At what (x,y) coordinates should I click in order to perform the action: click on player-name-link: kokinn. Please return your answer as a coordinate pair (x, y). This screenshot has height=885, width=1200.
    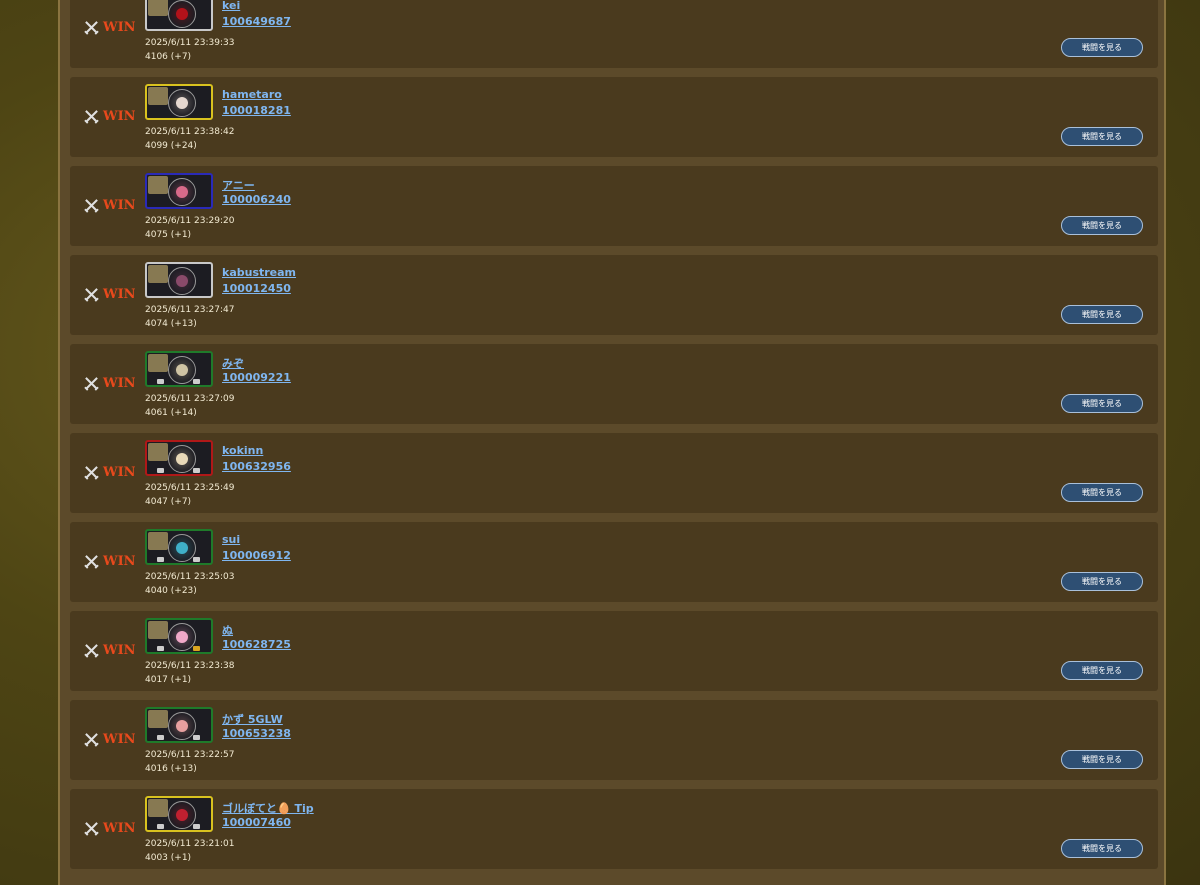
    Looking at the image, I should click on (242, 450).